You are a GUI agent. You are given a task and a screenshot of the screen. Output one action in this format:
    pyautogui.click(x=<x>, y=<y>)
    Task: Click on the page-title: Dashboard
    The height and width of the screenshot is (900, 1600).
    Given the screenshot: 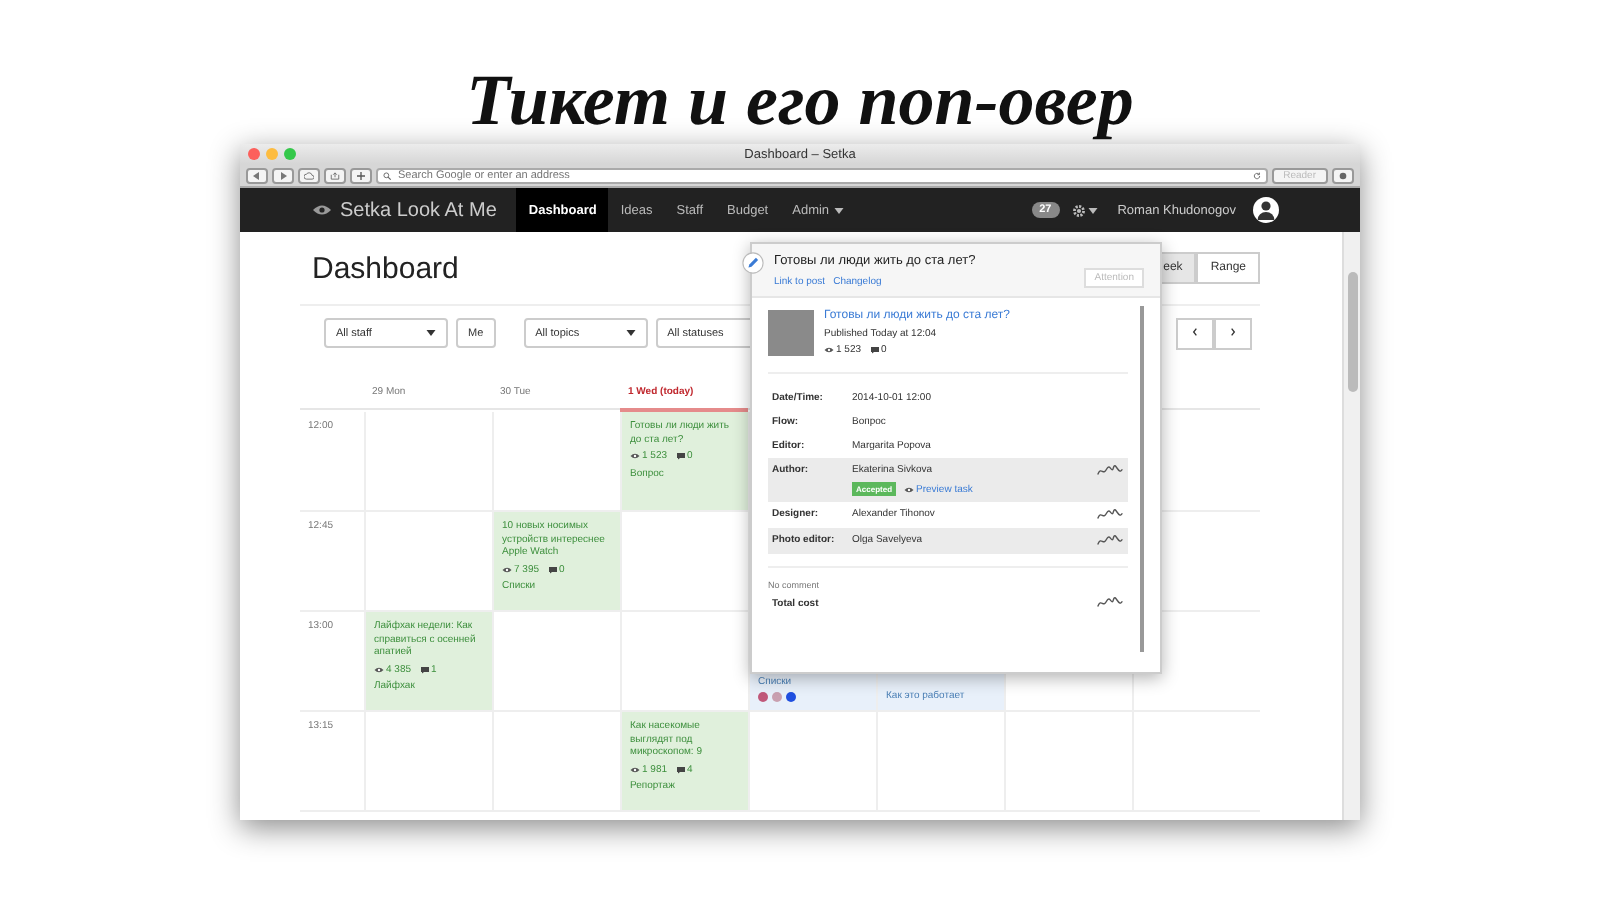 What is the action you would take?
    pyautogui.click(x=385, y=268)
    